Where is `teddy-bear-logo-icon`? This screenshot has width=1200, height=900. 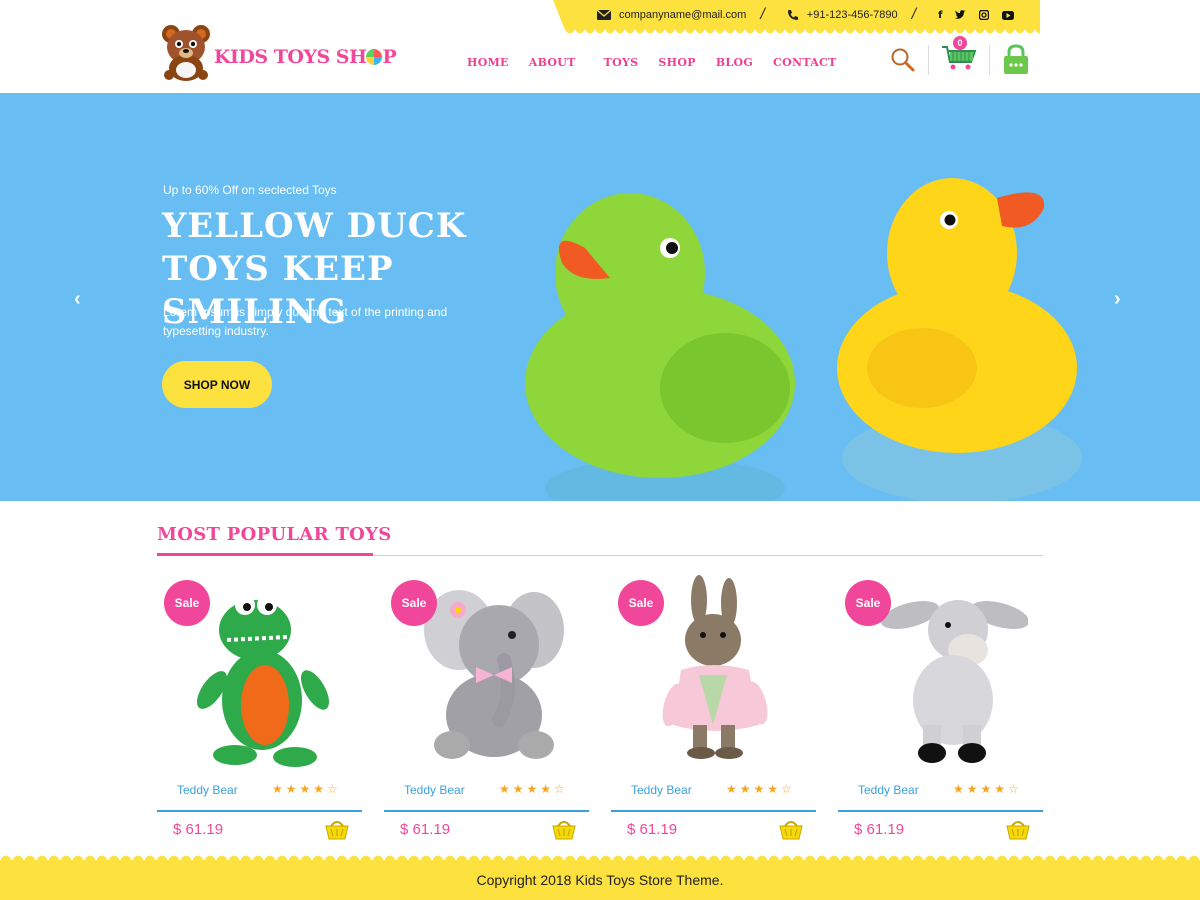 teddy-bear-logo-icon is located at coordinates (186, 53).